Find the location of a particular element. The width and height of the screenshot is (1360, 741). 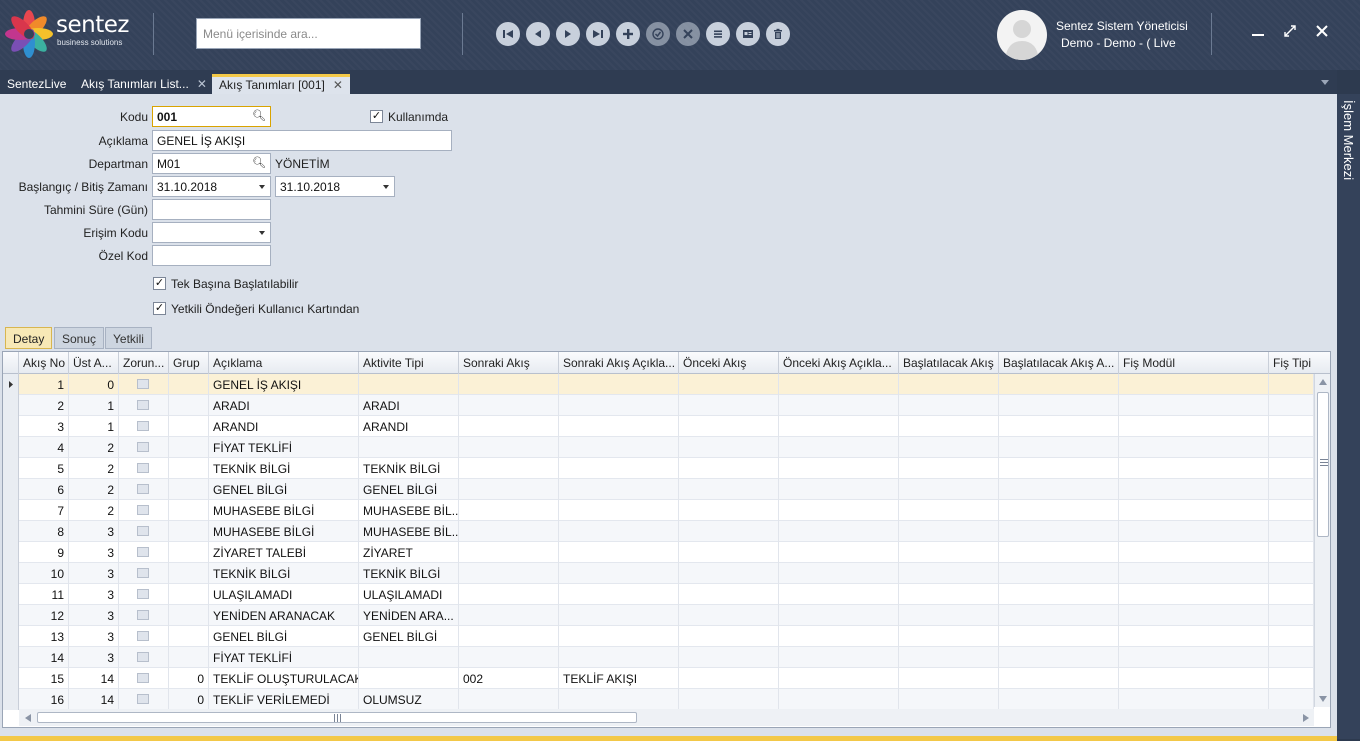

table-cell: FİYAT TEKLİFİ is located at coordinates (284, 657).